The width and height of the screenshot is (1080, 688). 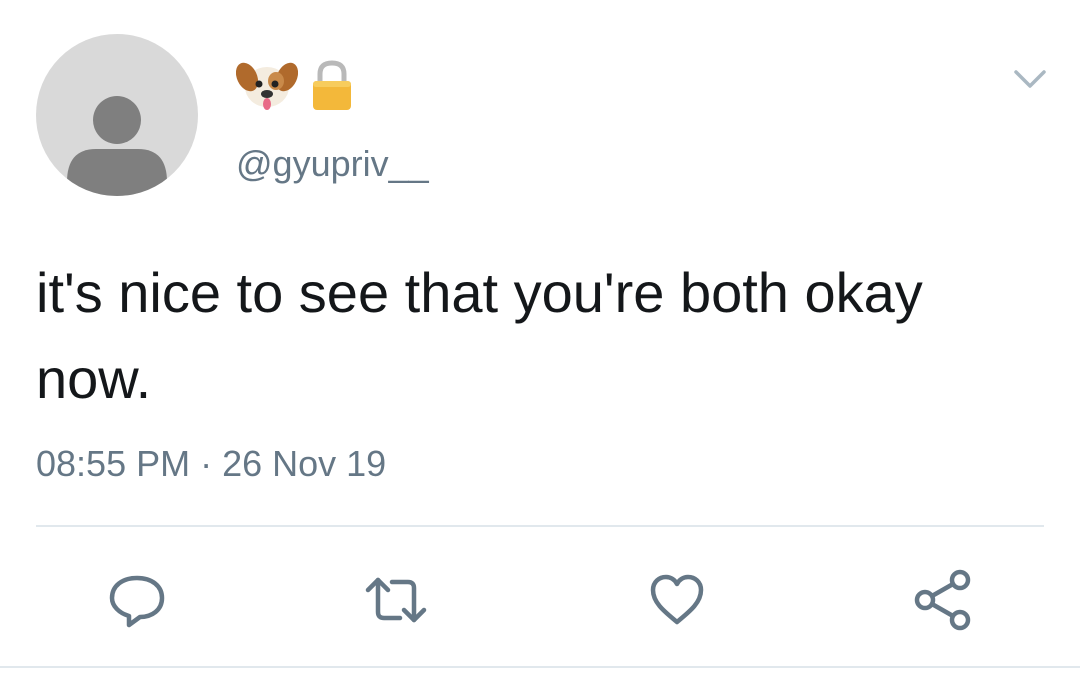 What do you see at coordinates (113, 463) in the screenshot?
I see `tweet-time: 08:55 PM` at bounding box center [113, 463].